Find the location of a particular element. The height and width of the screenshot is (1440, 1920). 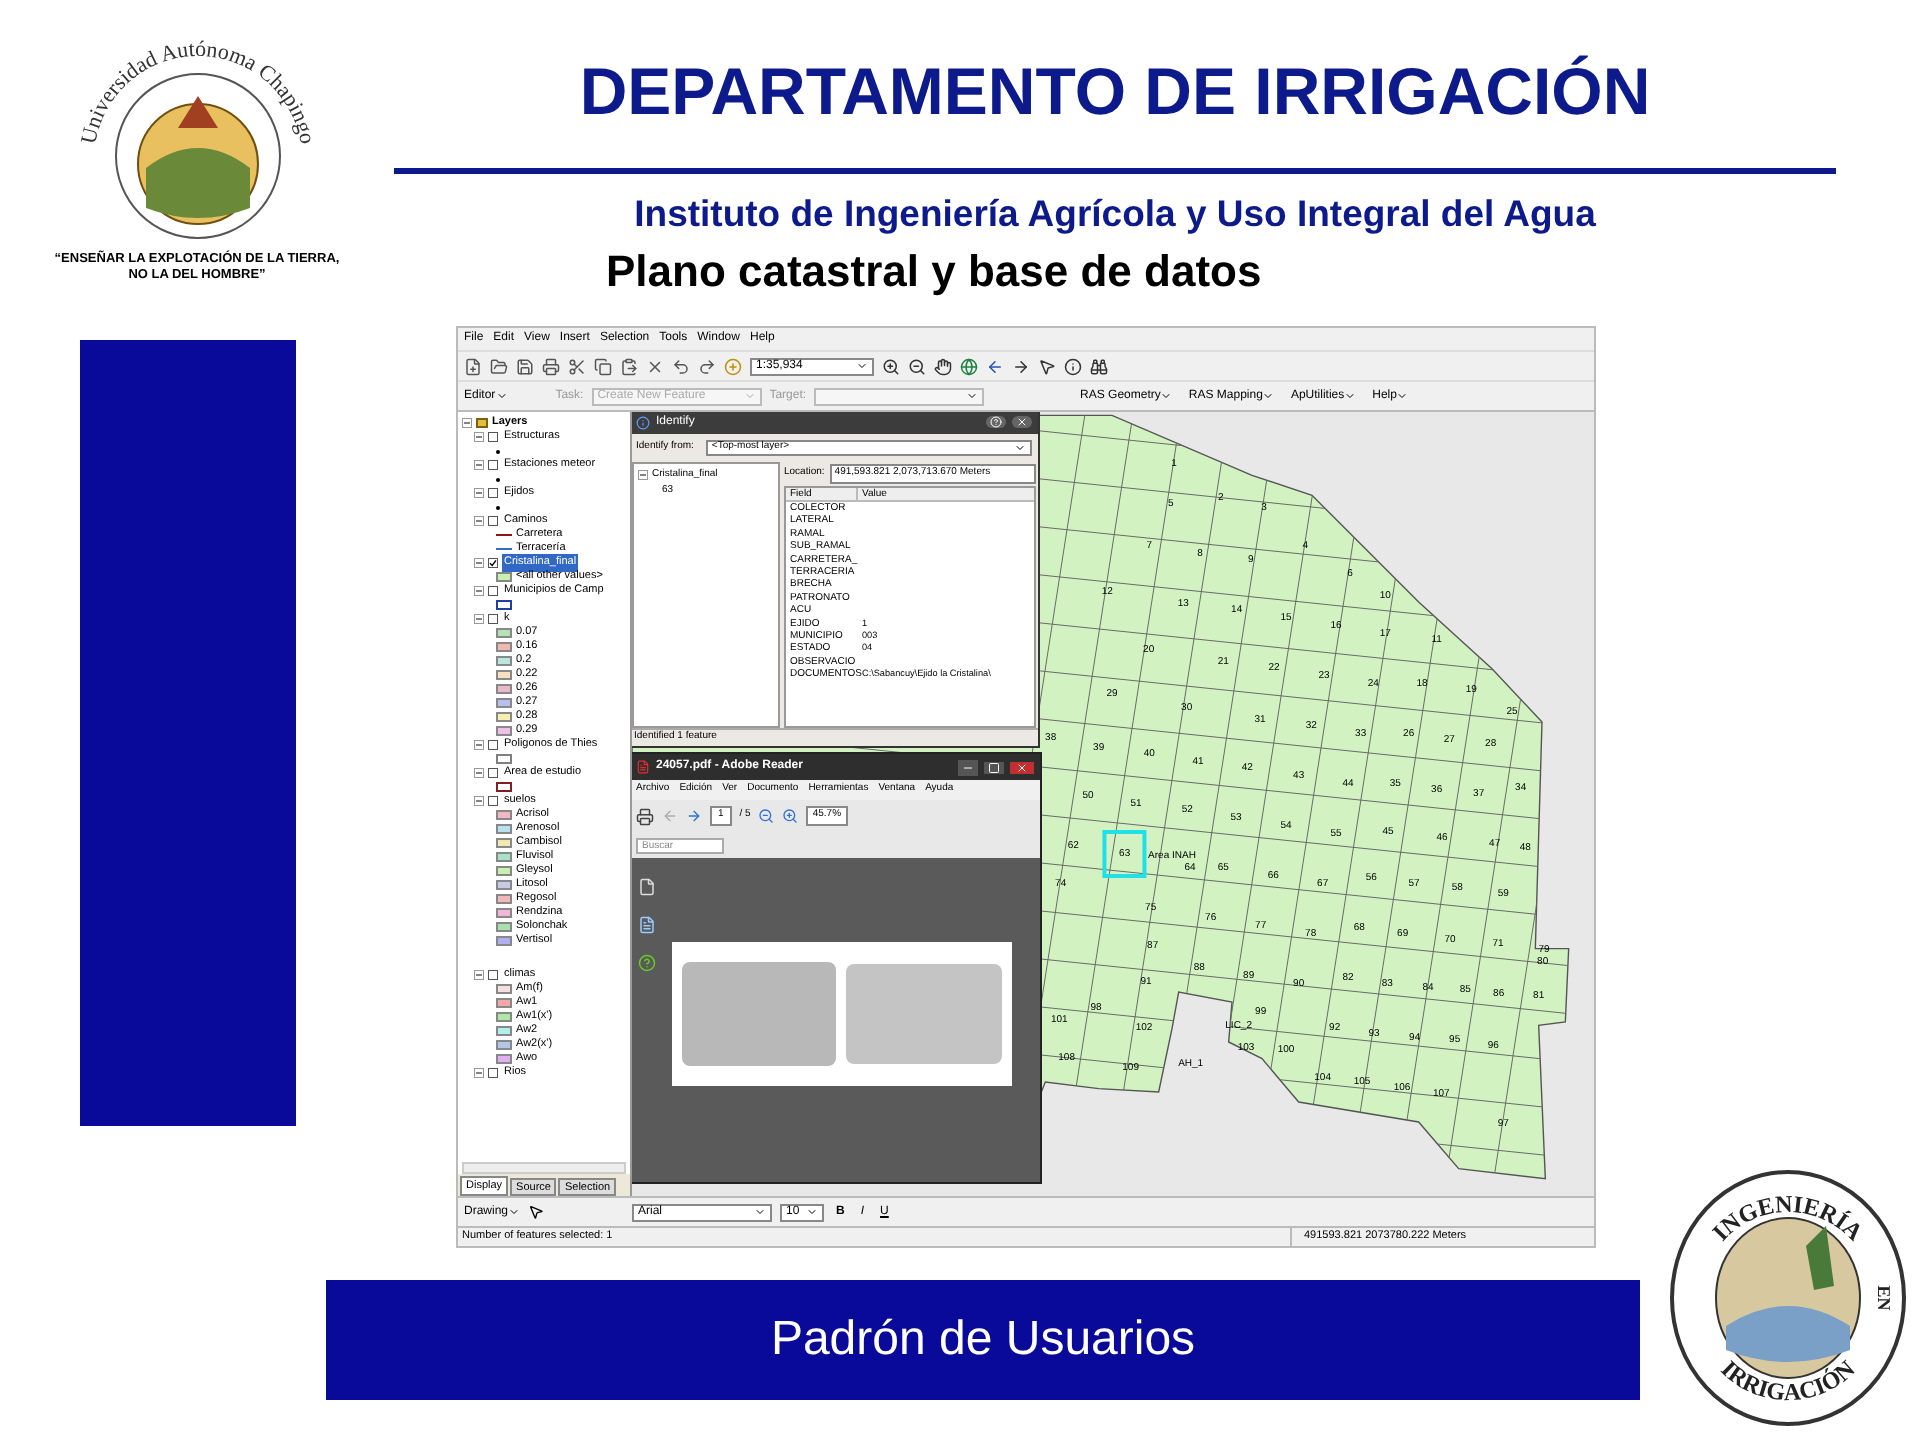

add-data-icon is located at coordinates (733, 366).